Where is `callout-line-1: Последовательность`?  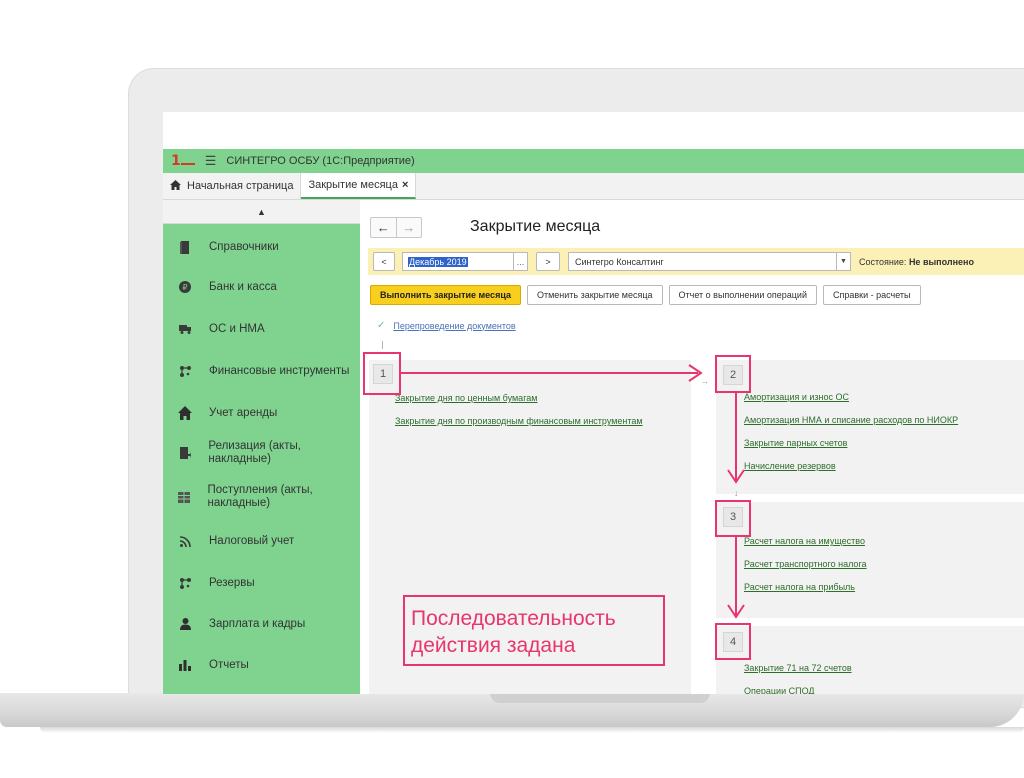 callout-line-1: Последовательность is located at coordinates (513, 618).